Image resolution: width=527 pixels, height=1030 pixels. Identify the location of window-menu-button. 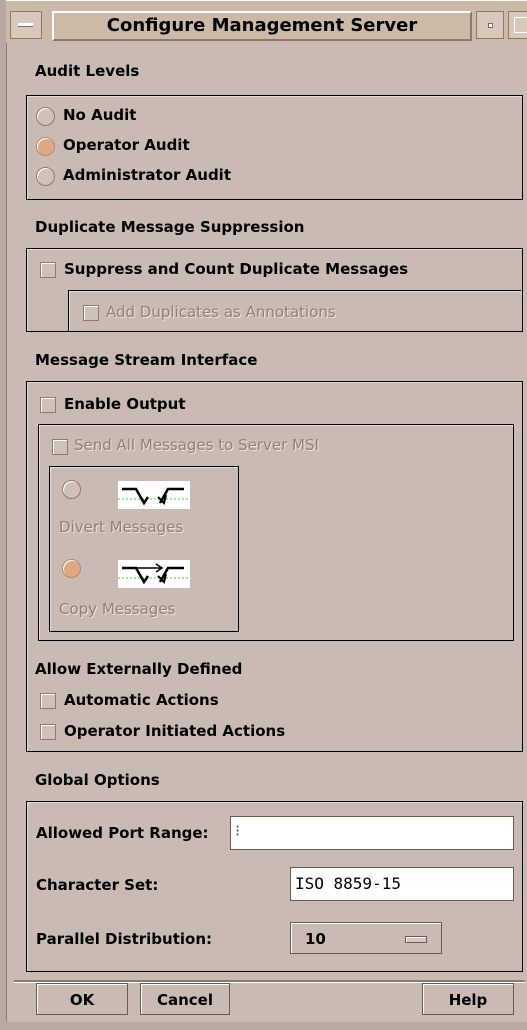
(26, 25).